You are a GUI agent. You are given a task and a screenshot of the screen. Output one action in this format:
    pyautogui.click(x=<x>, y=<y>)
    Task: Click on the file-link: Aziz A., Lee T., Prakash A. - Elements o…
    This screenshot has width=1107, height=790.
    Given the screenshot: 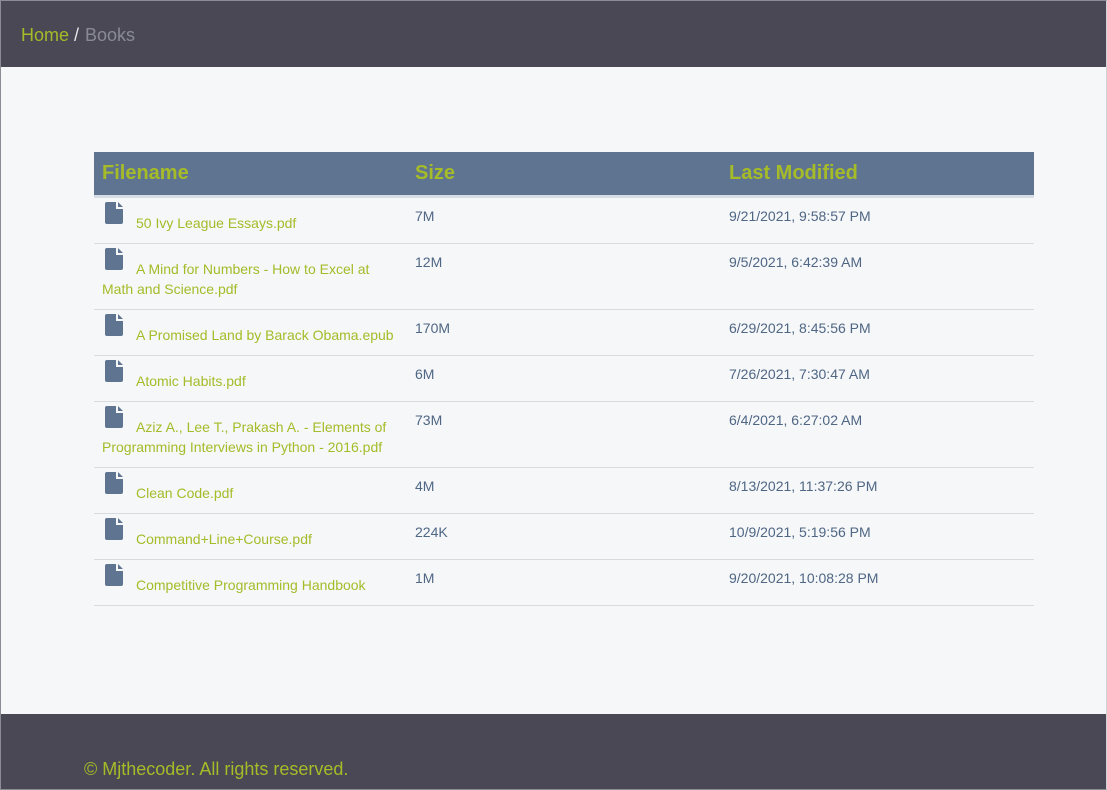 What is the action you would take?
    pyautogui.click(x=244, y=437)
    